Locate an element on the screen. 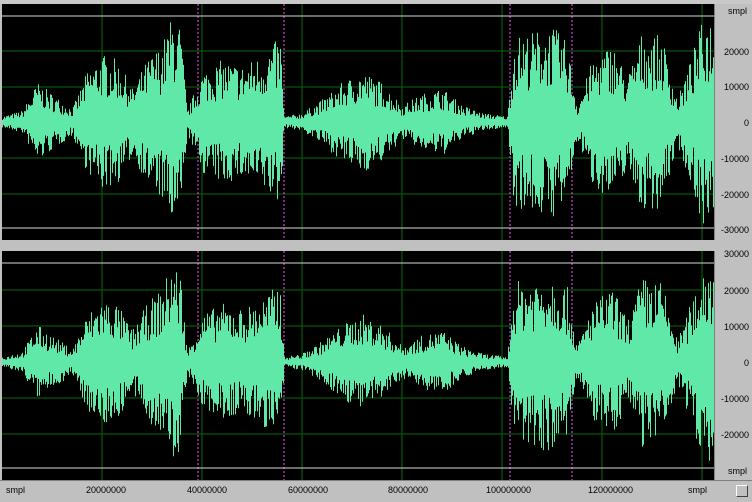  amplitude-scale-left: smpl 20000 10000 0 -10000 -20000 -30000 is located at coordinates (733, 122).